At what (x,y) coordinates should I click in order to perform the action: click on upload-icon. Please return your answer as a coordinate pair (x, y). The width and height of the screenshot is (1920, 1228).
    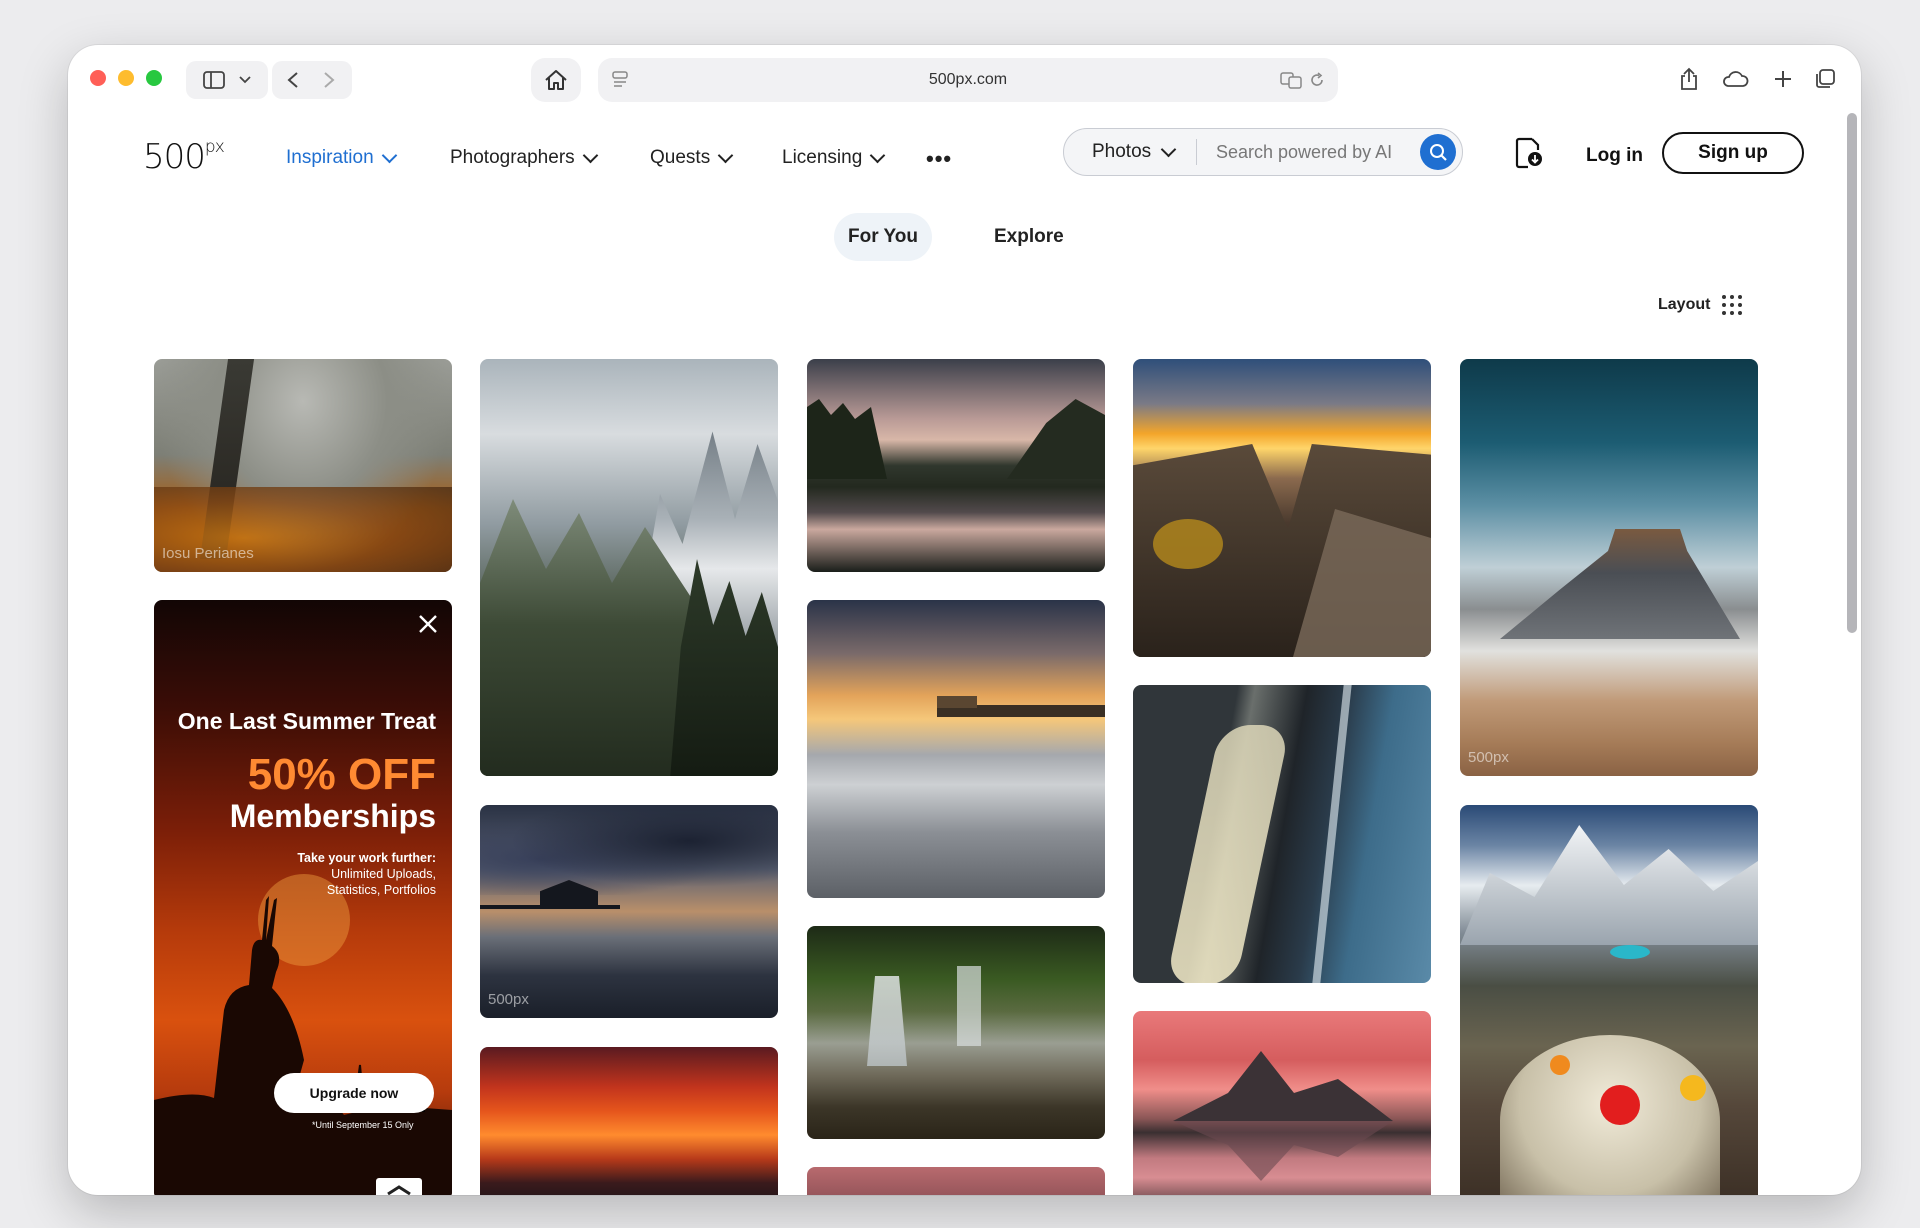
    Looking at the image, I should click on (1528, 153).